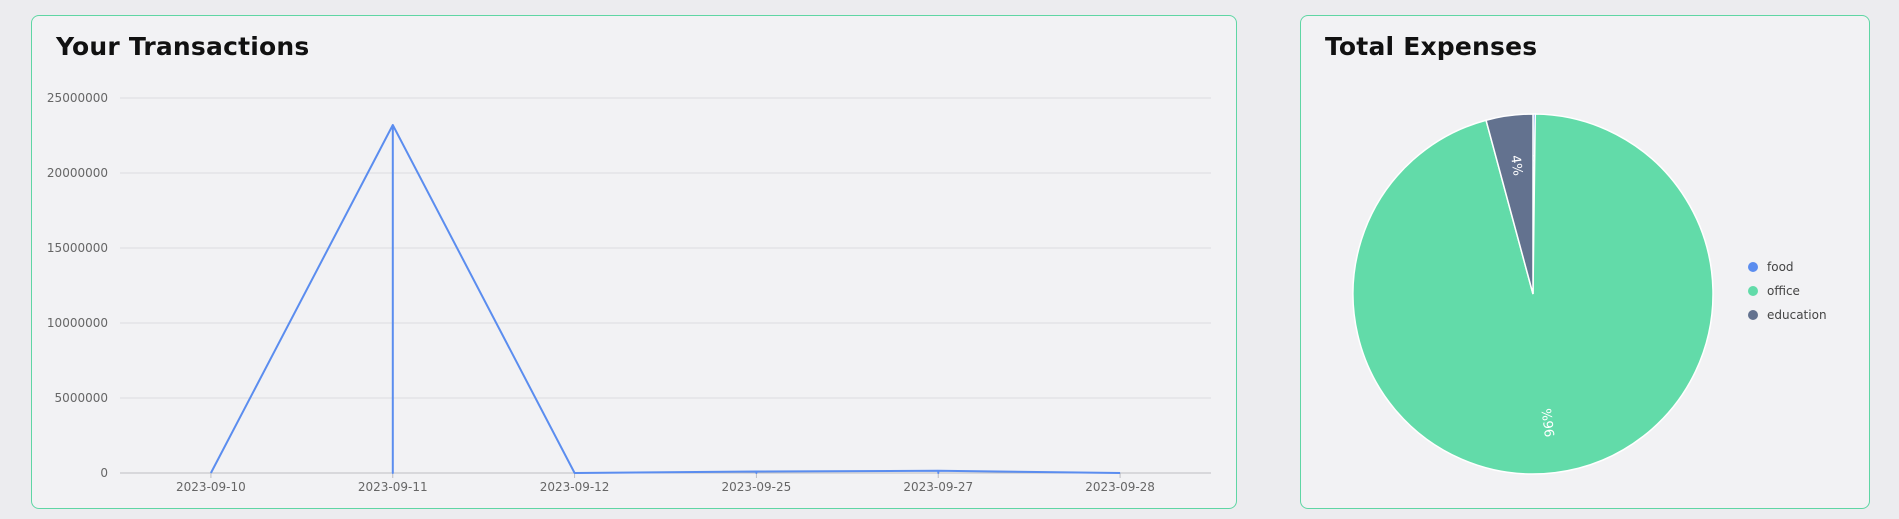  Describe the element at coordinates (1753, 291) in the screenshot. I see `legend-marker-office` at that location.